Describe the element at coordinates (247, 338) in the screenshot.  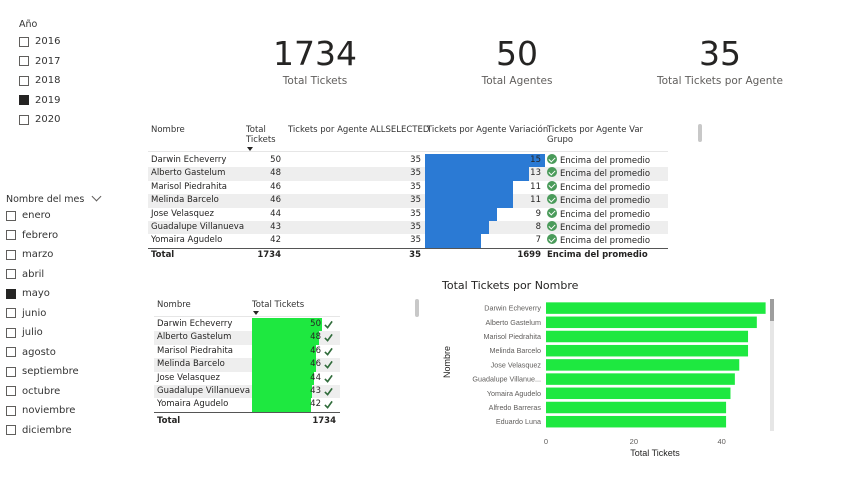
I see `table-row: Alberto Gastelum 48` at that location.